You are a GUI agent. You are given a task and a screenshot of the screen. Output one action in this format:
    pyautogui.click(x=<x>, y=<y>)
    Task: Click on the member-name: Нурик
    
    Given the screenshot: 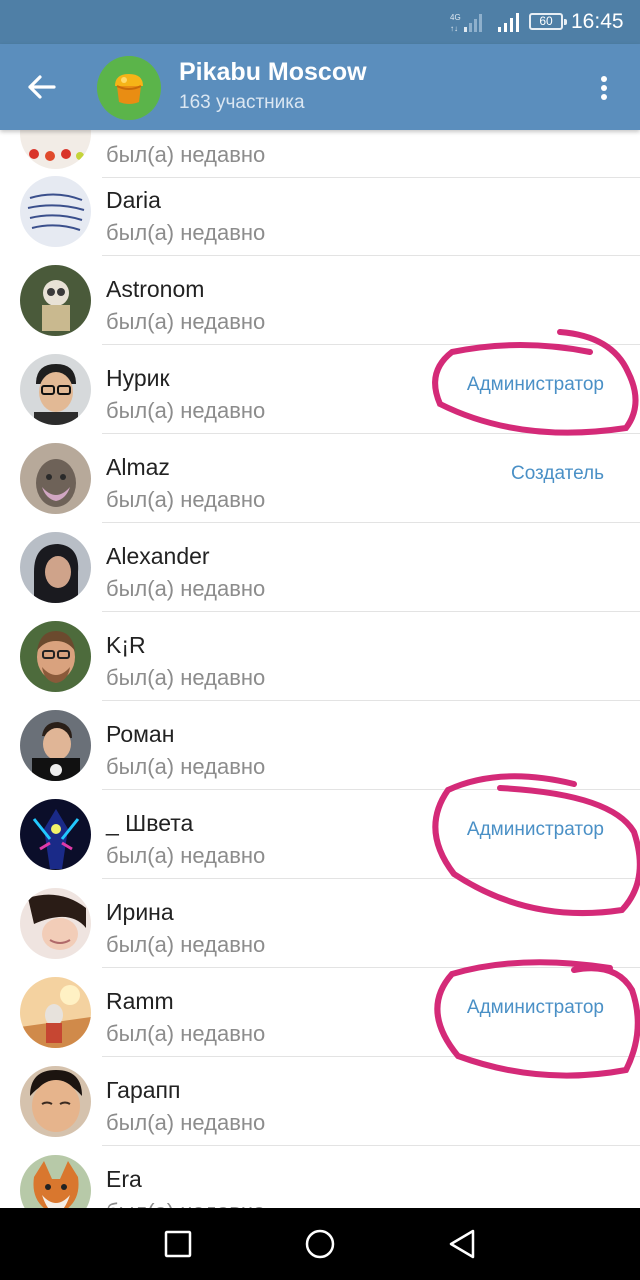 What is the action you would take?
    pyautogui.click(x=138, y=378)
    